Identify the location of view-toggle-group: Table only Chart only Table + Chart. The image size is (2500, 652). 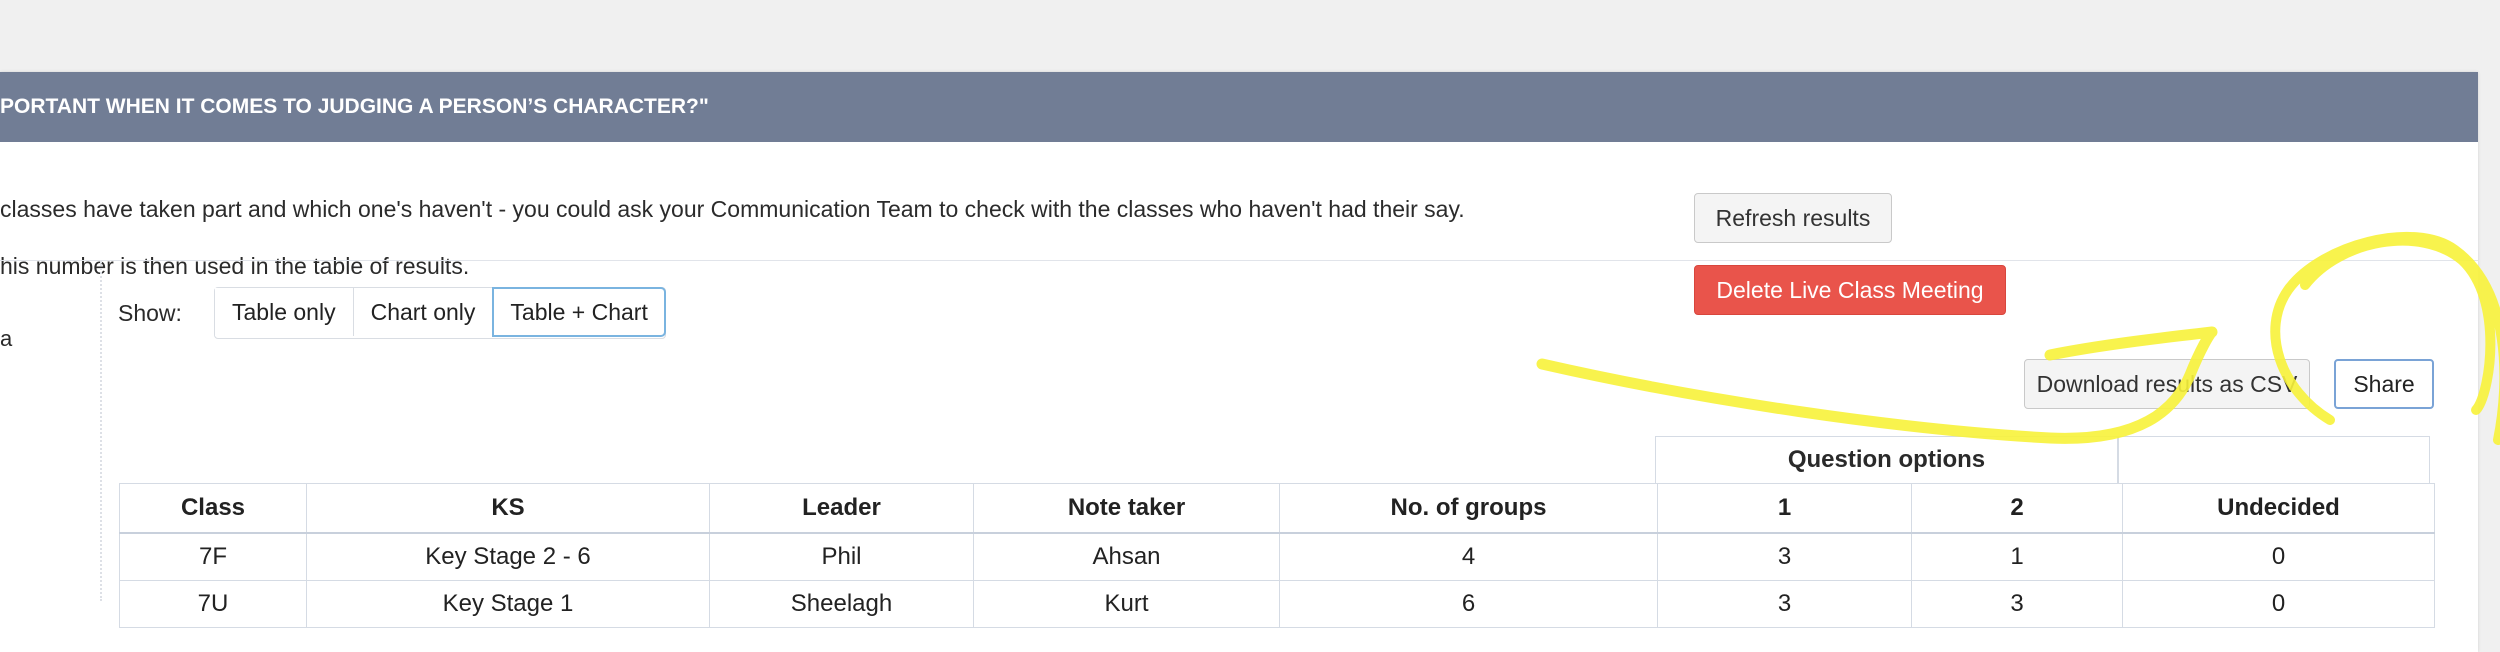
(440, 313).